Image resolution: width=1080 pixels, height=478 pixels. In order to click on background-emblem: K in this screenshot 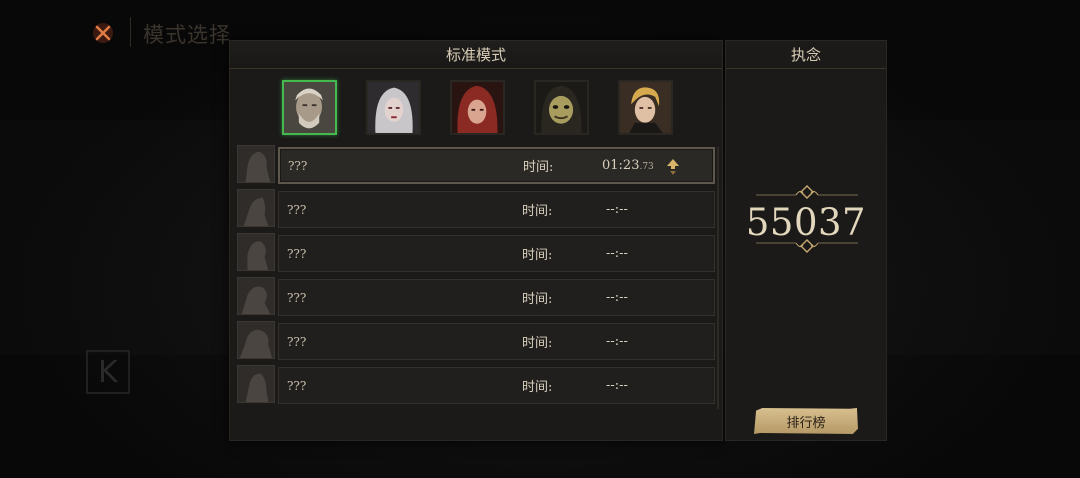, I will do `click(108, 372)`.